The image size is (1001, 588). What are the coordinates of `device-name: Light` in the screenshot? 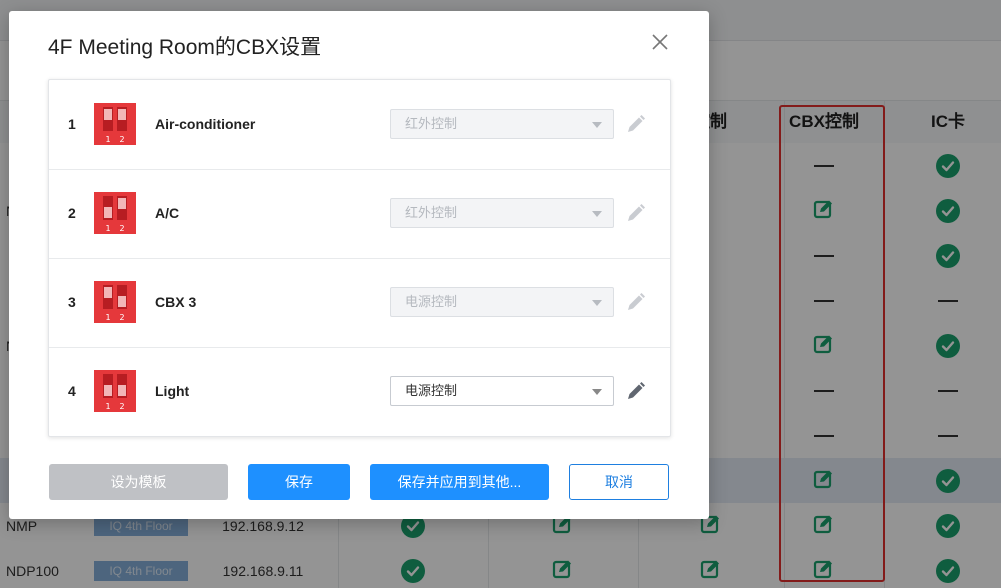 It's located at (172, 391).